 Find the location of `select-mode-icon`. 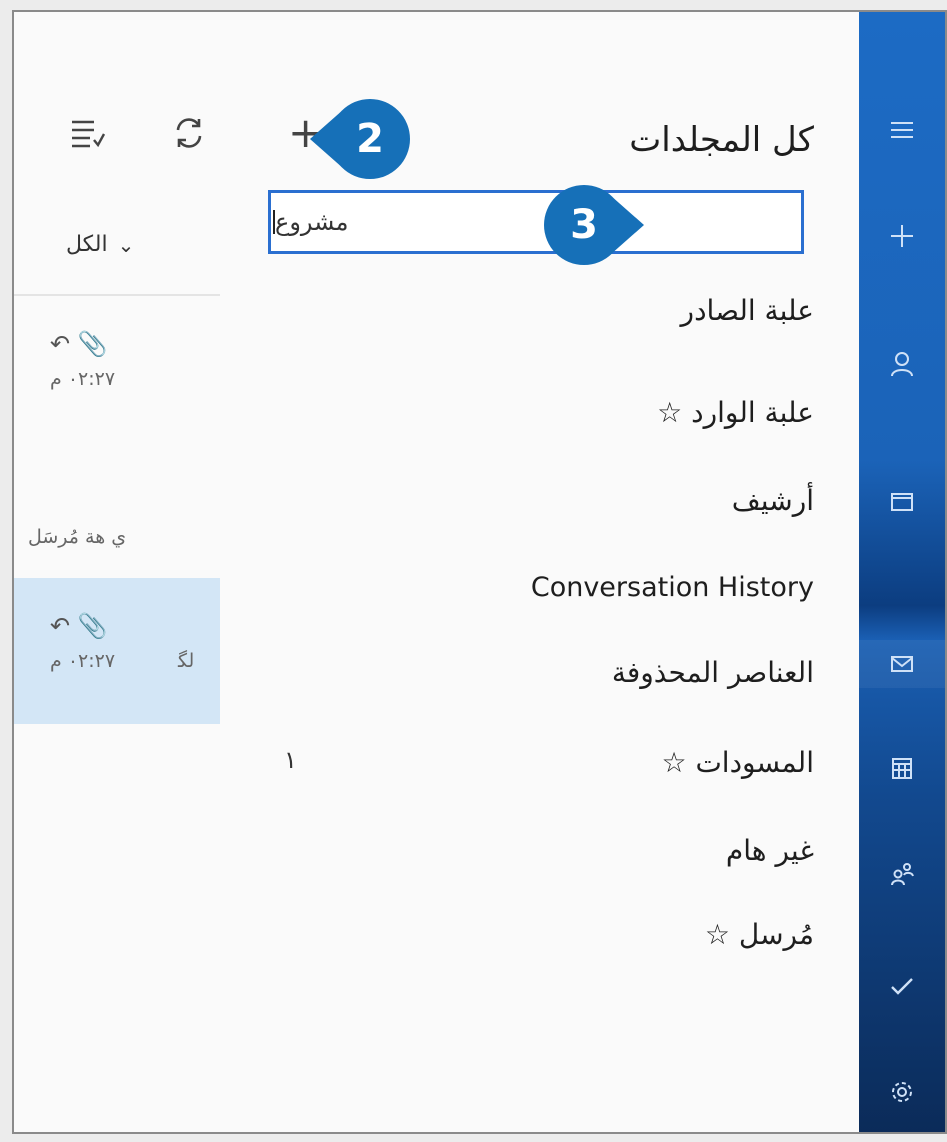

select-mode-icon is located at coordinates (88, 136).